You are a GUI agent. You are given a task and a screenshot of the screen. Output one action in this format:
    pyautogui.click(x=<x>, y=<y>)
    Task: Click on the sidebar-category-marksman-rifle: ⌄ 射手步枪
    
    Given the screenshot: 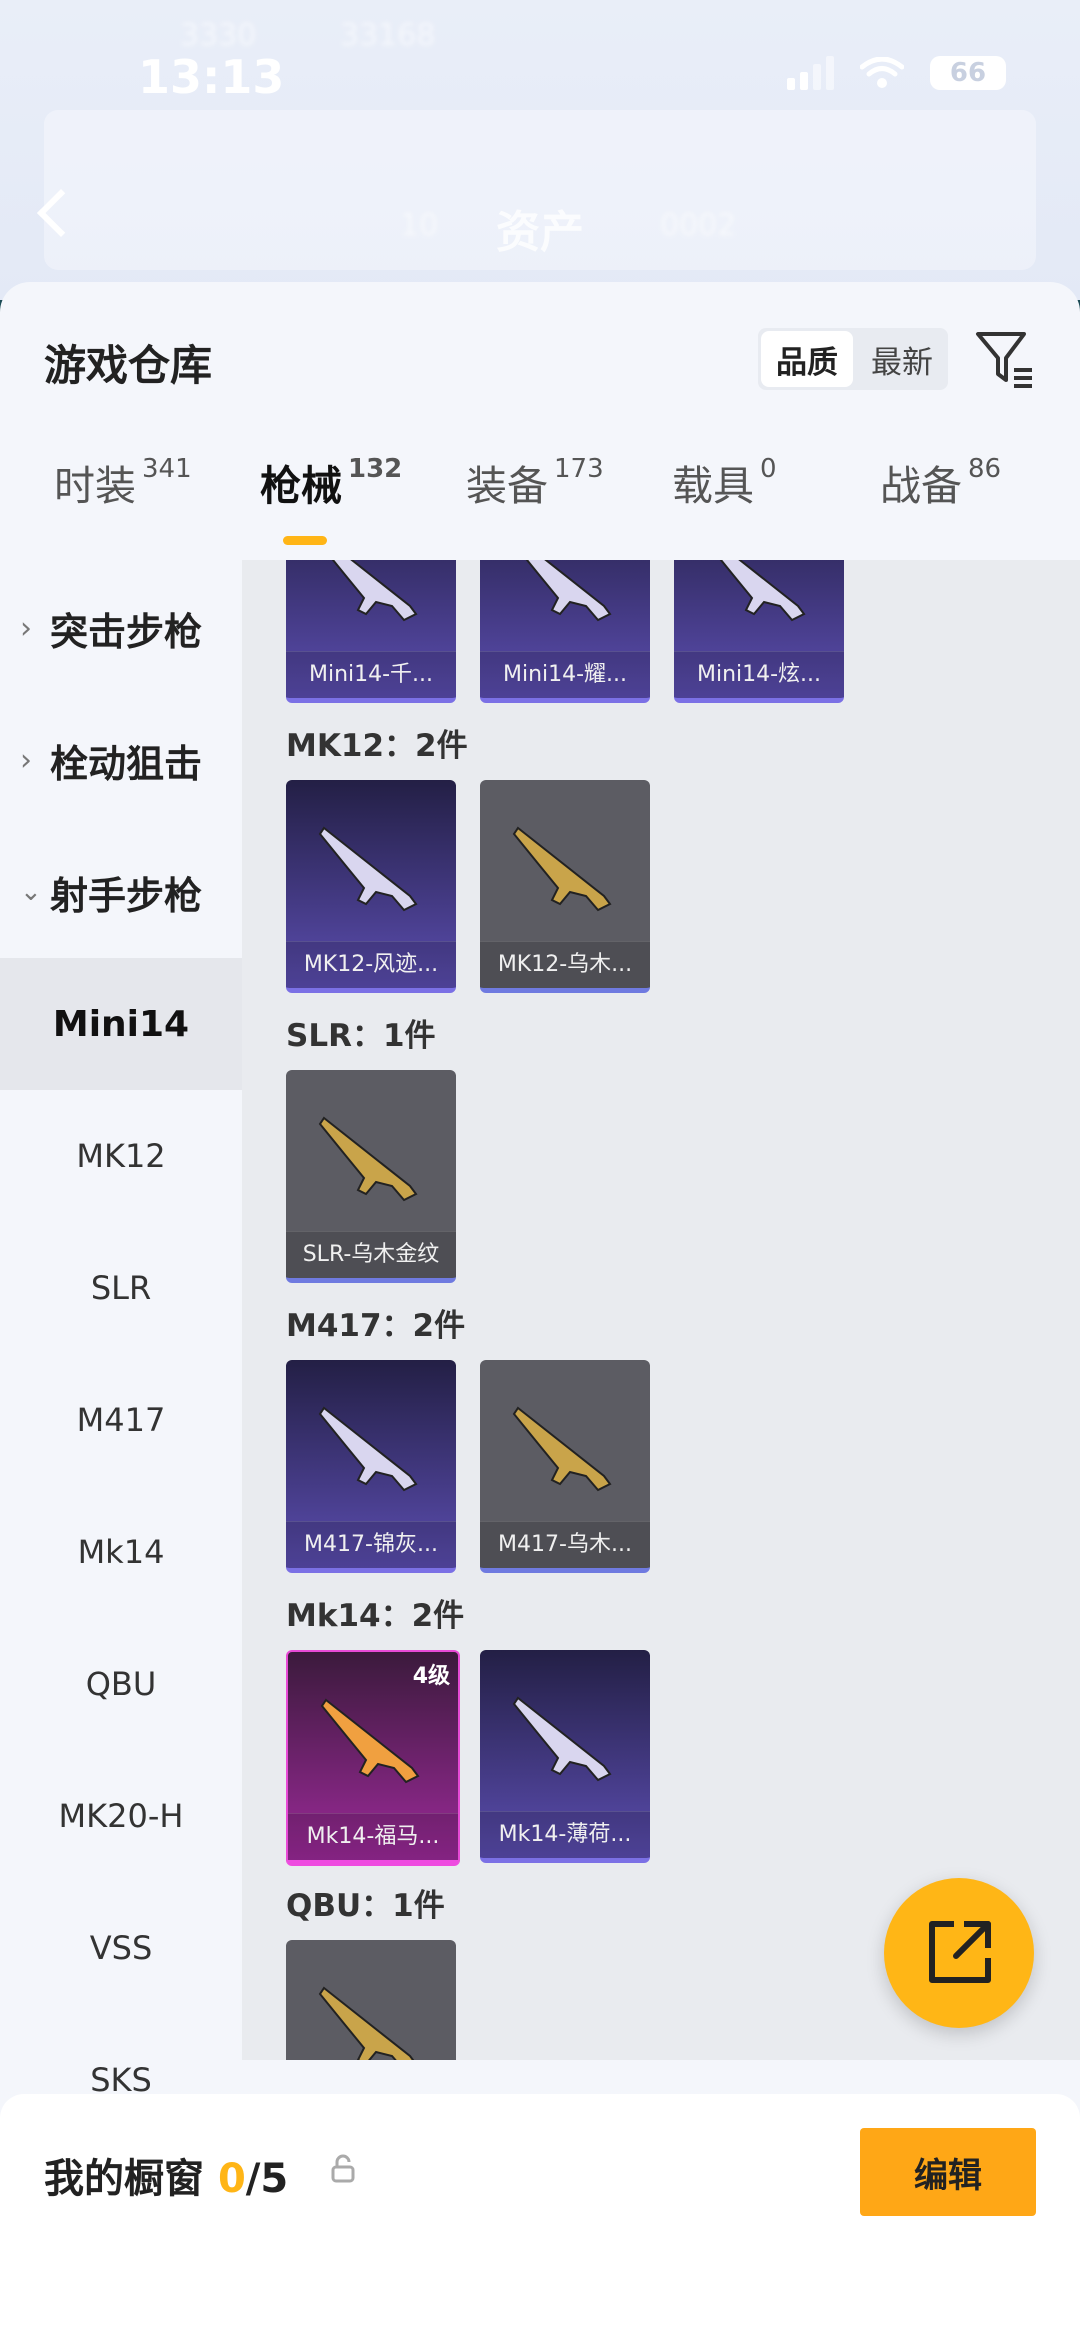 What is the action you would take?
    pyautogui.click(x=121, y=892)
    